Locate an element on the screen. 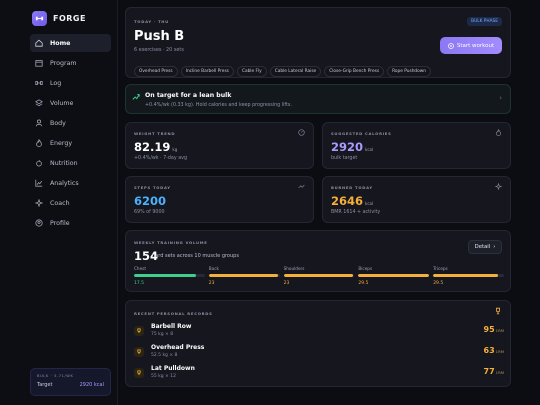 The width and height of the screenshot is (540, 405). layers-icon is located at coordinates (39, 103).